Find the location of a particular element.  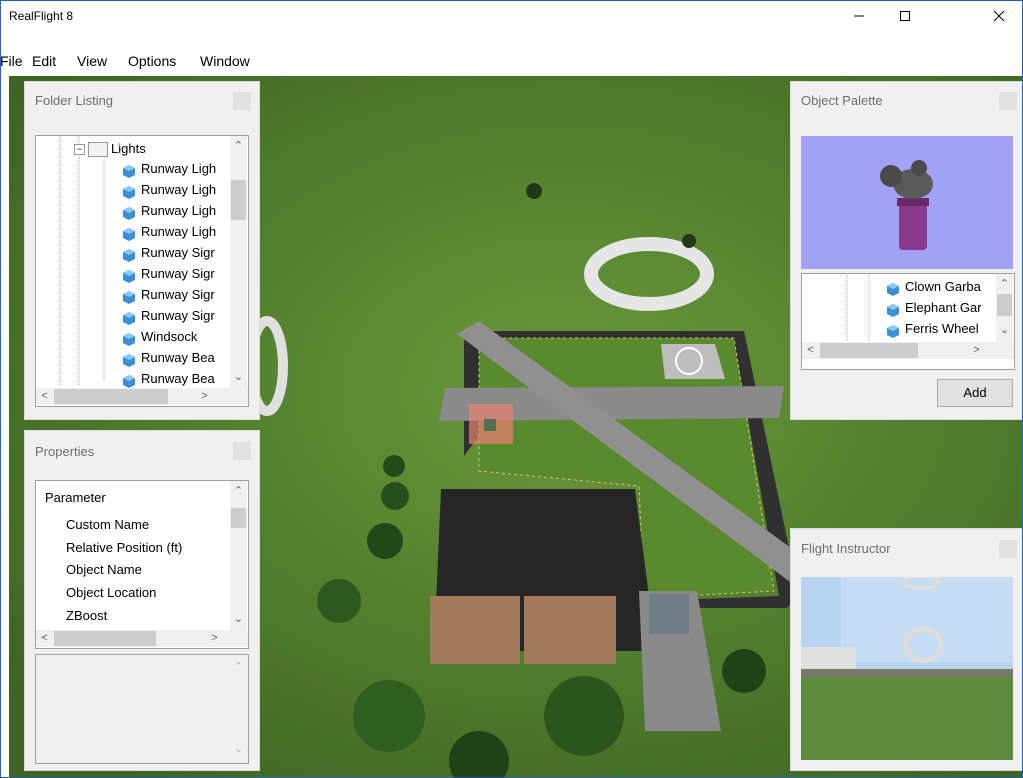

flight-instructor-close-button is located at coordinates (1008, 549).